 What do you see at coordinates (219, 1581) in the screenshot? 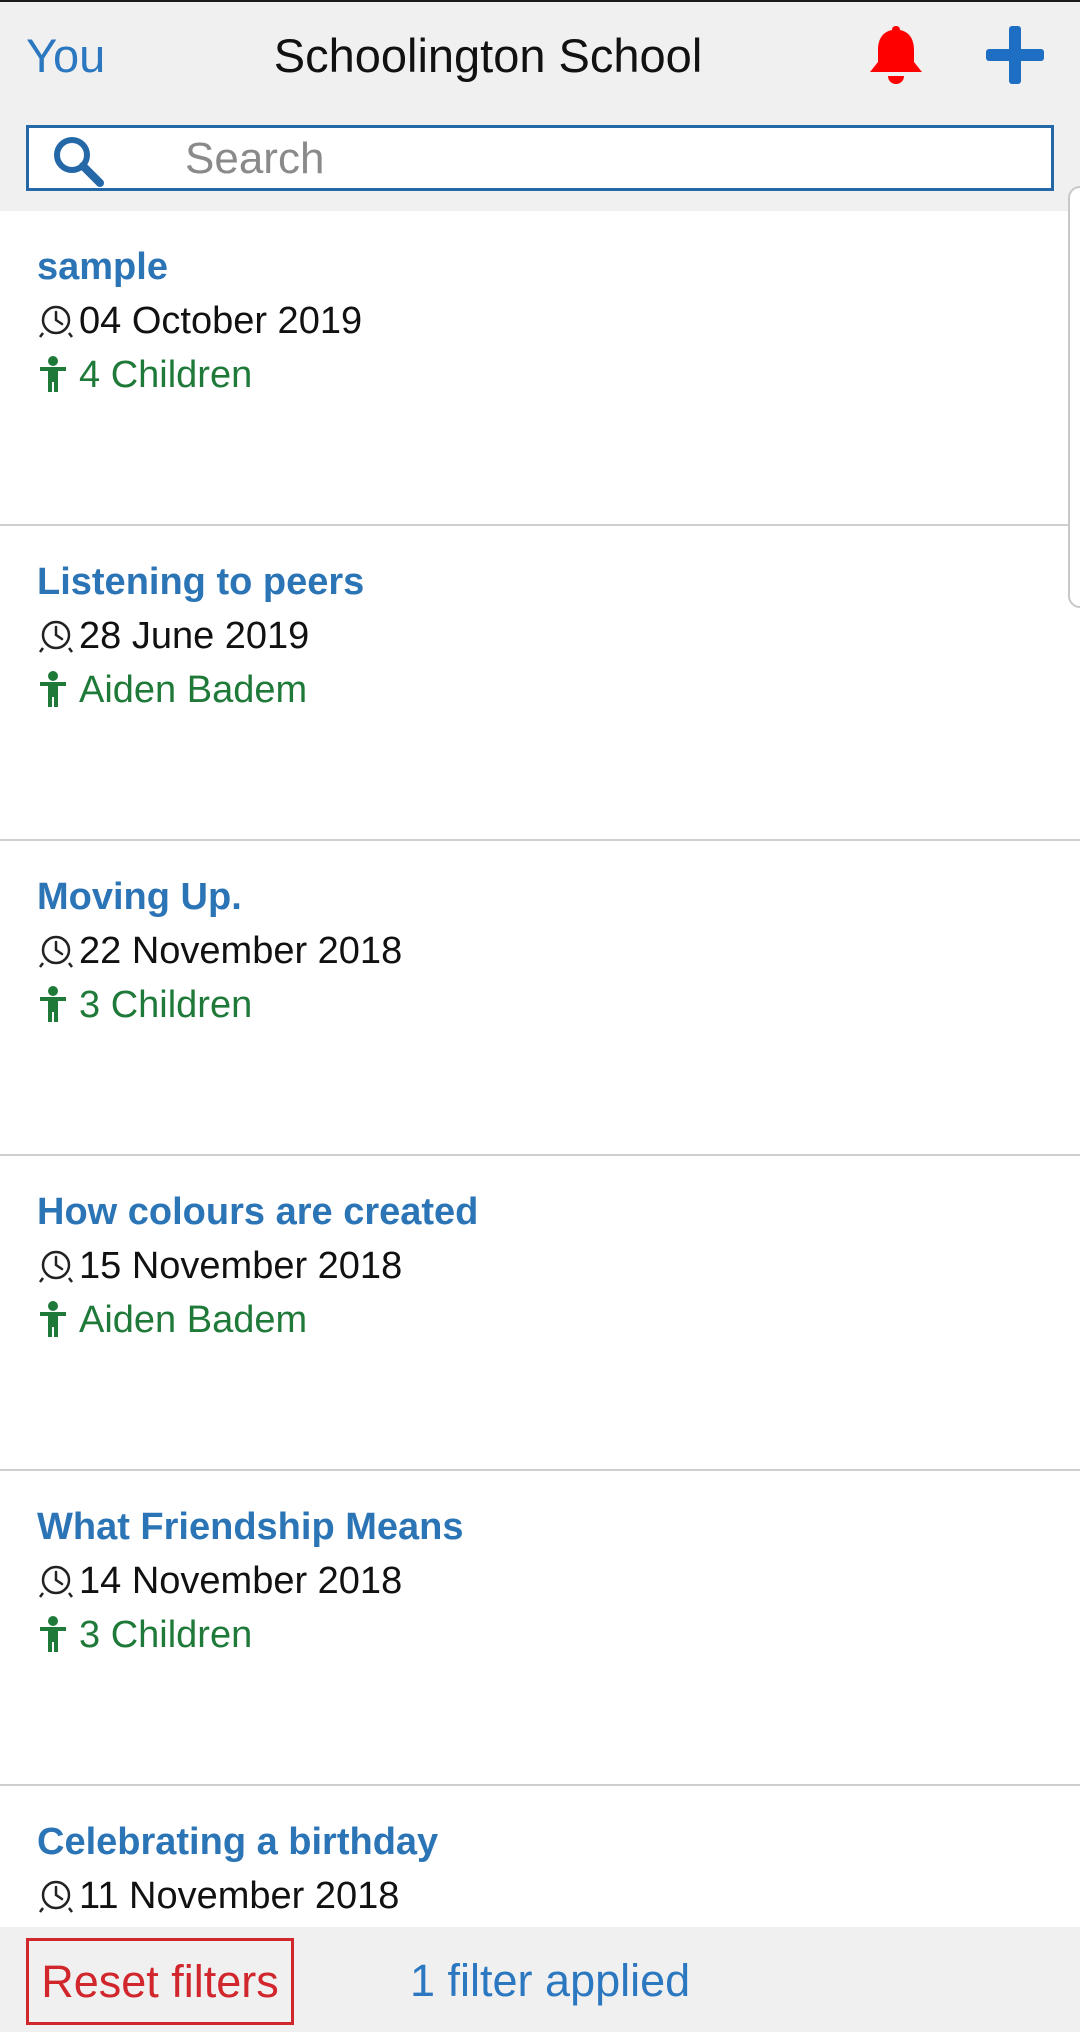
I see `observation-date: 14 November 2018` at bounding box center [219, 1581].